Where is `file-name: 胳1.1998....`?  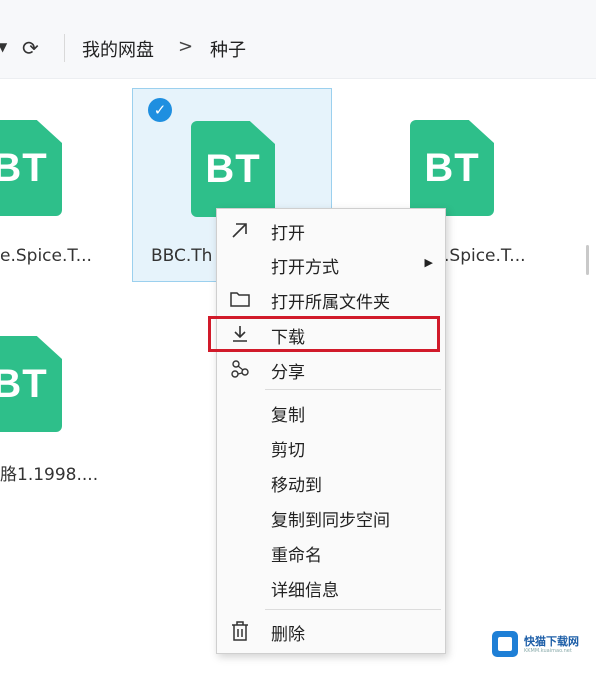
file-name: 胳1.1998.... is located at coordinates (49, 475).